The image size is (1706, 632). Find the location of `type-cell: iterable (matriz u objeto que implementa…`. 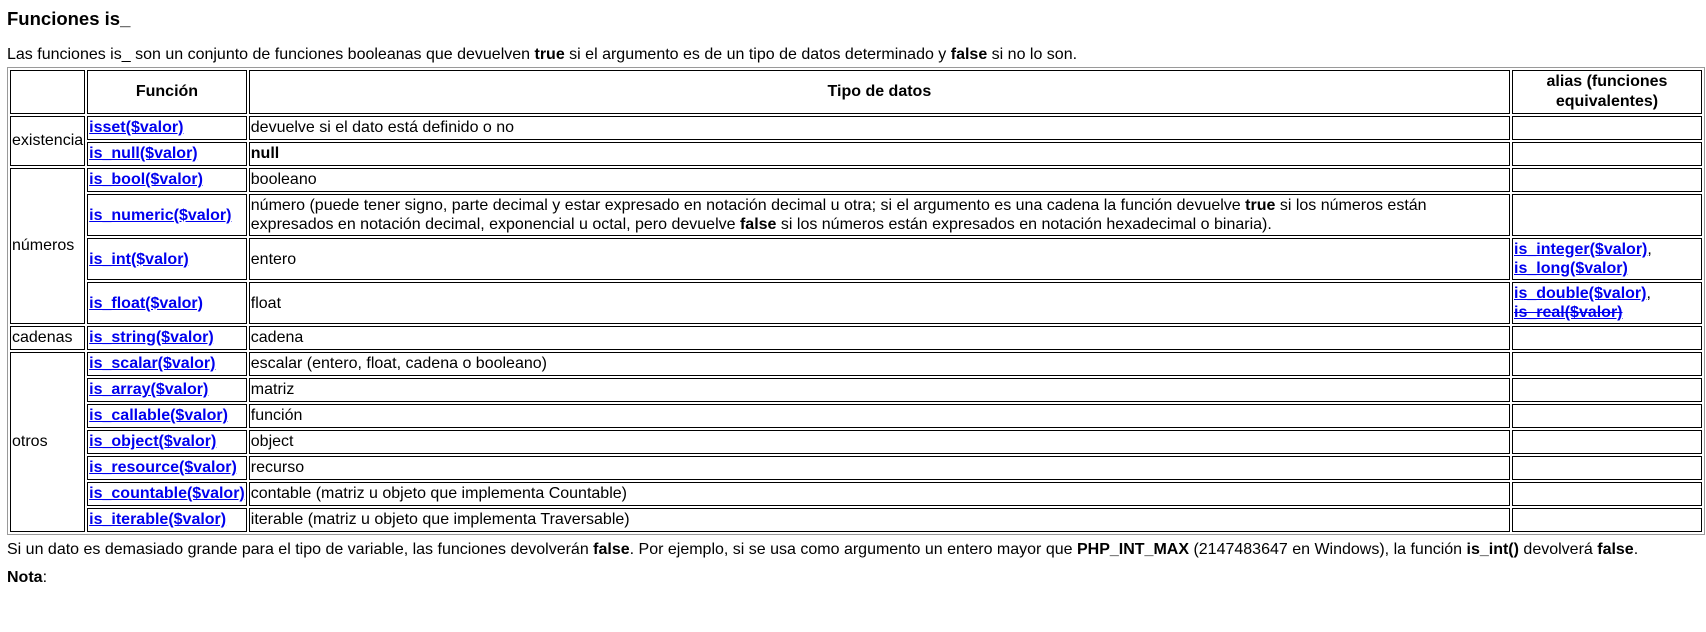

type-cell: iterable (matriz u objeto que implementa… is located at coordinates (879, 520).